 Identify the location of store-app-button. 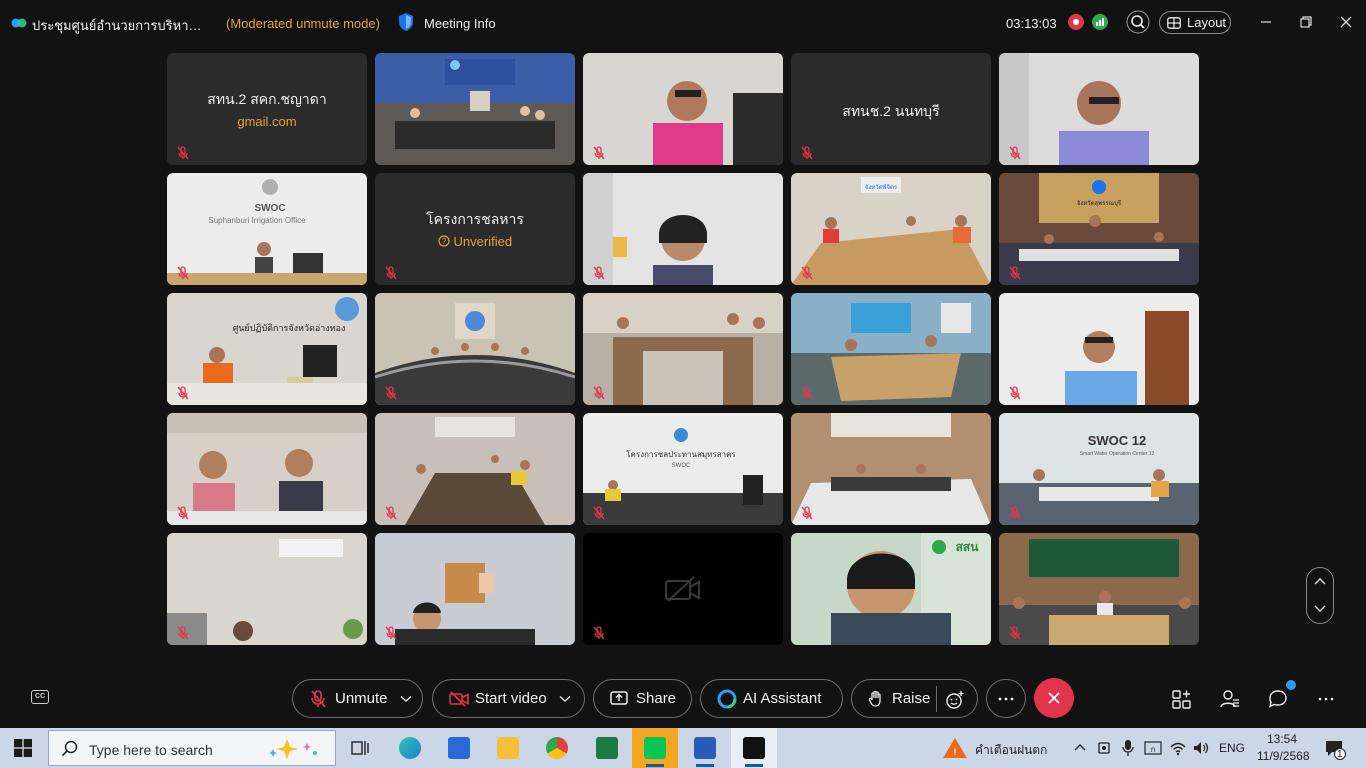
(459, 748).